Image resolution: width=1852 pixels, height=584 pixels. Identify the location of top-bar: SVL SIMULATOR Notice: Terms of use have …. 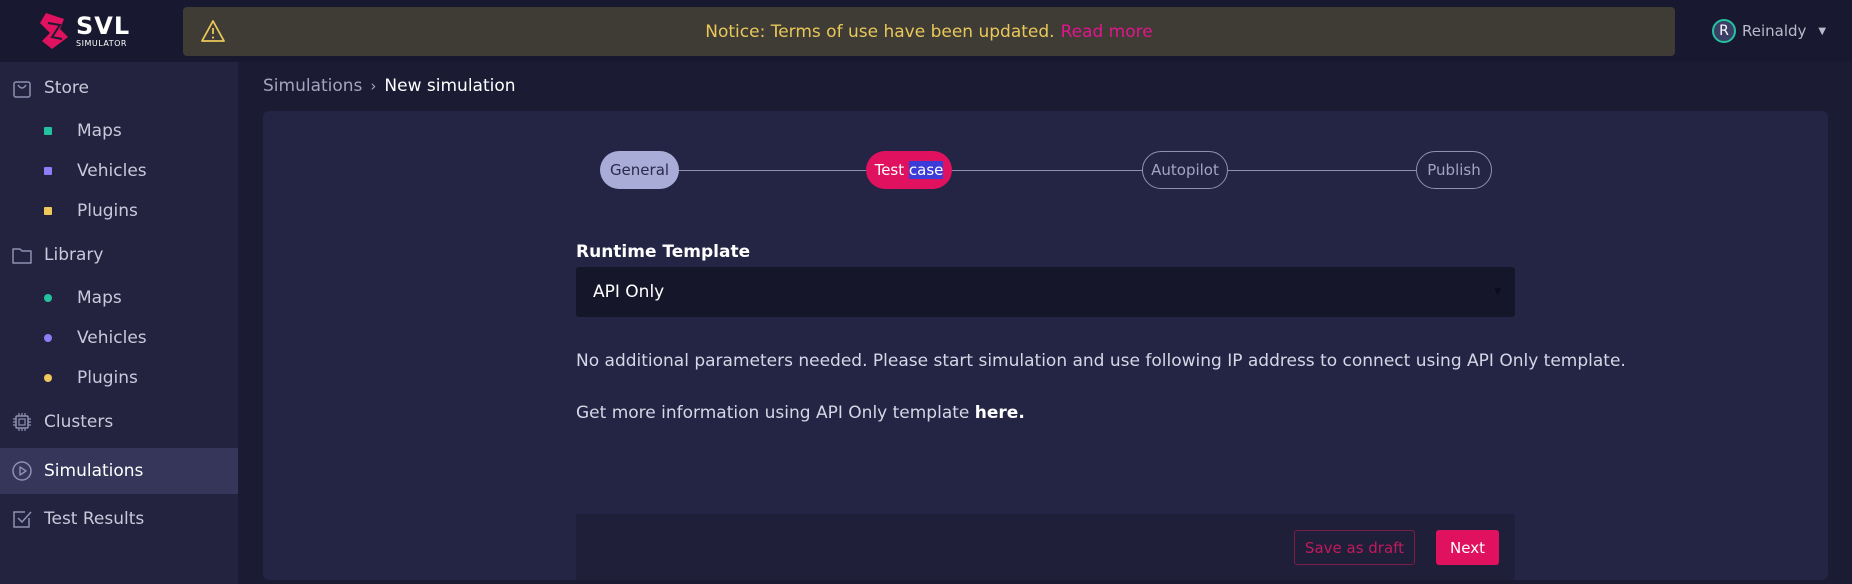
(926, 31).